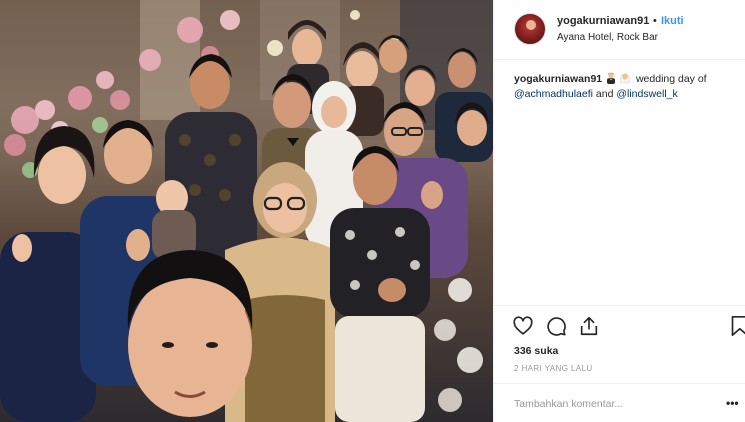 The image size is (745, 422). I want to click on more-options-button: •••, so click(732, 403).